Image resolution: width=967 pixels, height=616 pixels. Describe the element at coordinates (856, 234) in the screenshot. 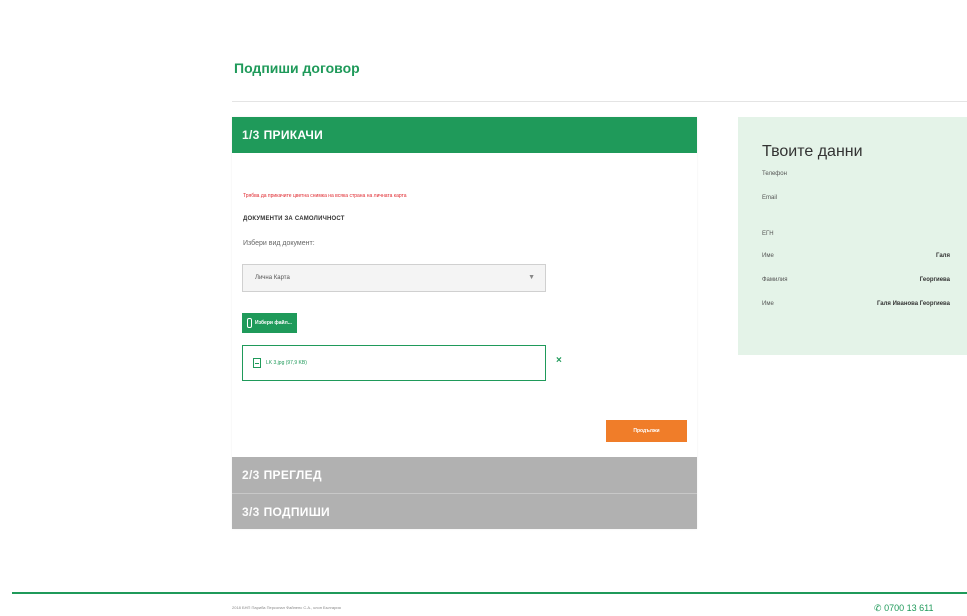

I see `data-row-egn: ЕГН` at that location.